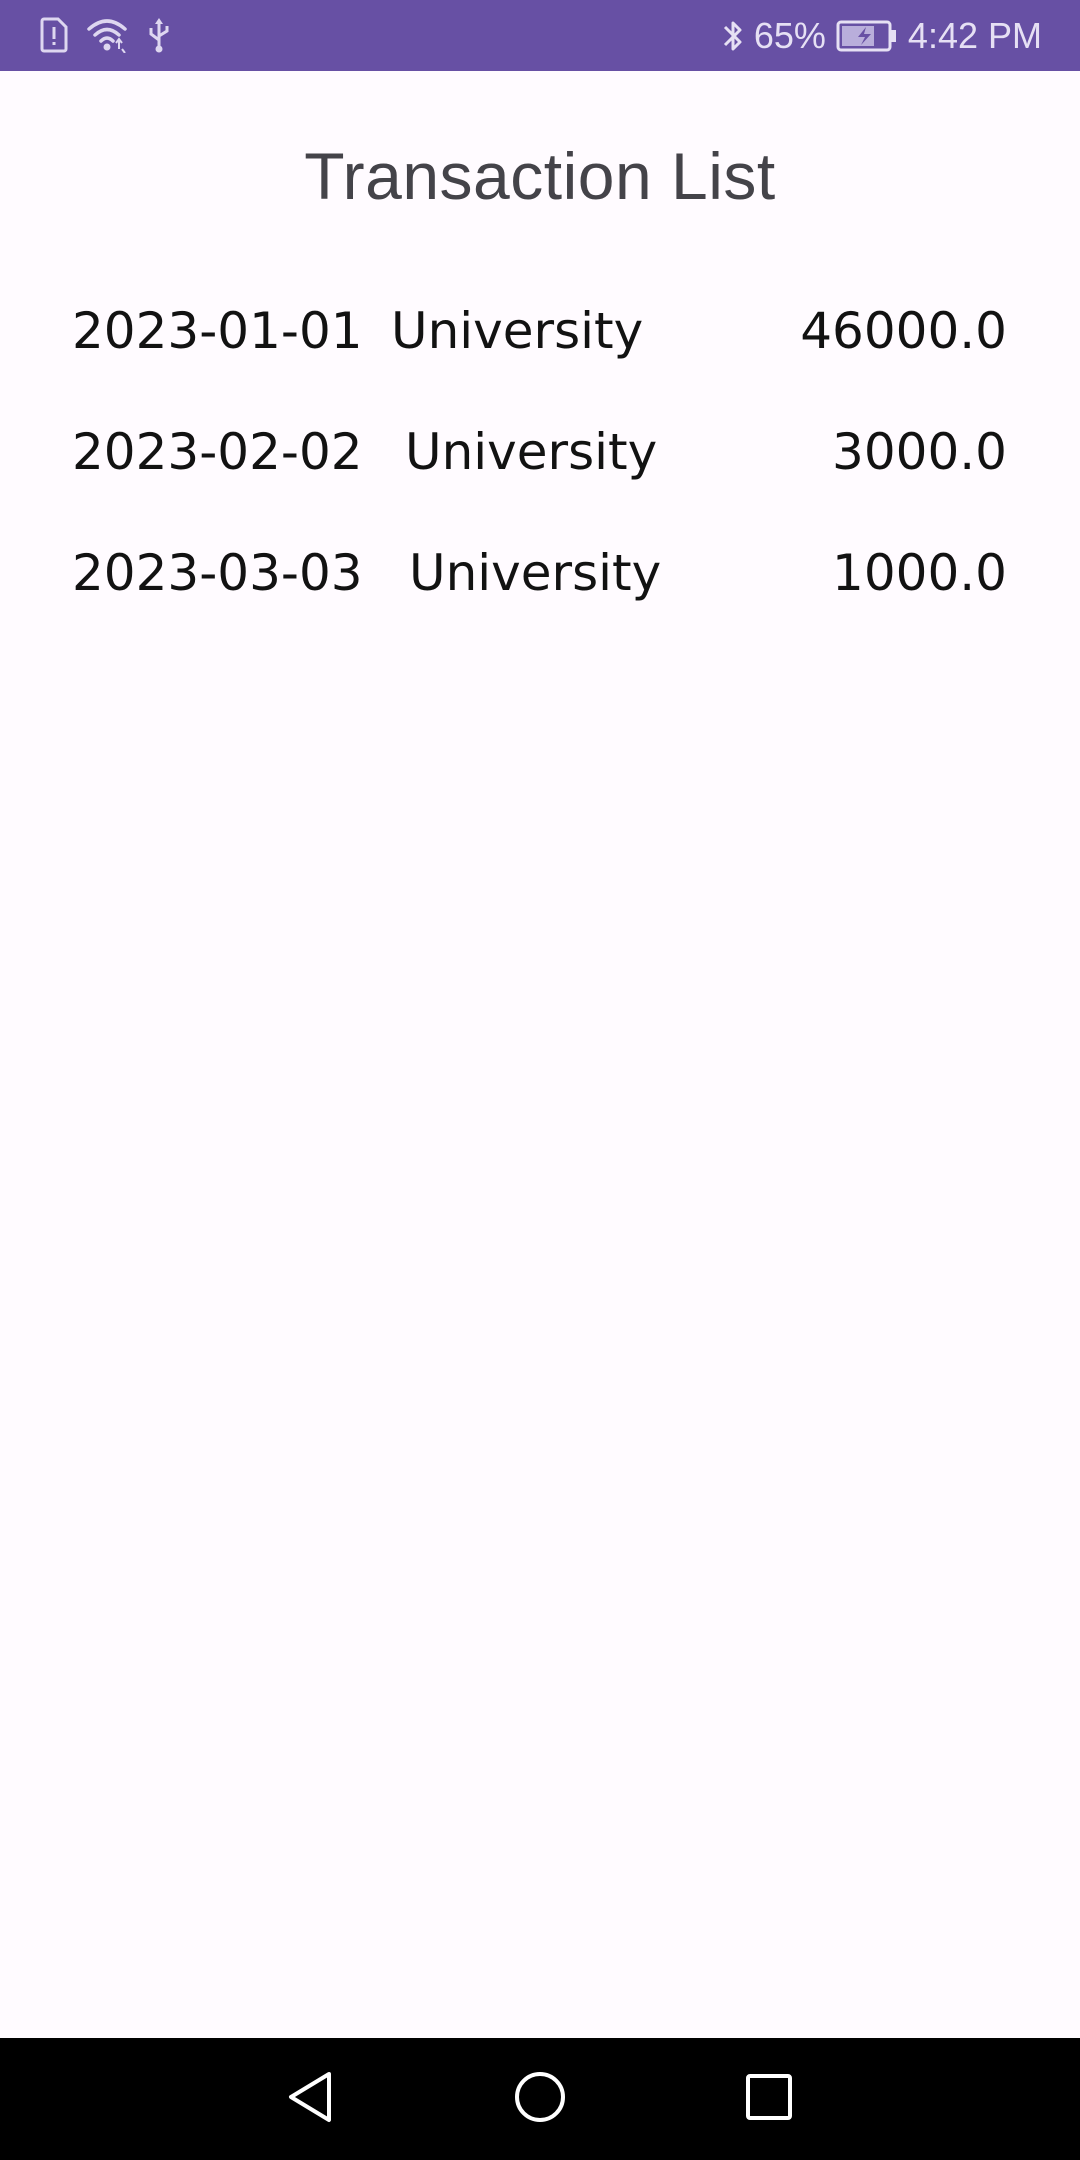 This screenshot has height=2160, width=1080. I want to click on recents-icon, so click(769, 2099).